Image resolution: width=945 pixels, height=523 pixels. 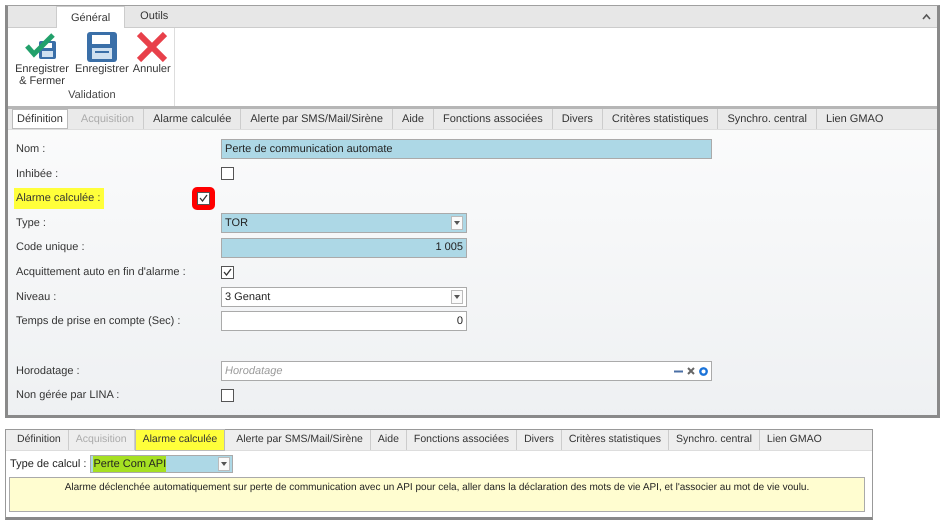 I want to click on field-label: Non gérée par LINA :, so click(x=68, y=396).